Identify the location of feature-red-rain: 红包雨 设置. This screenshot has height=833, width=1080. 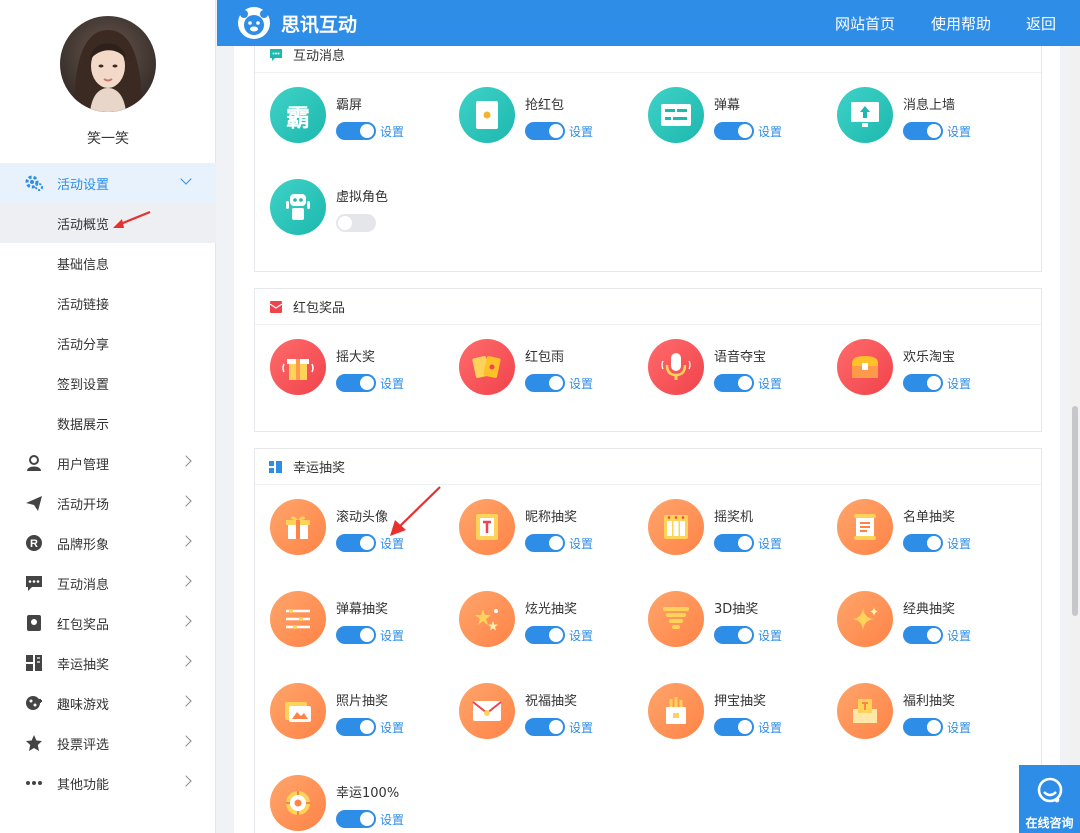
(549, 370).